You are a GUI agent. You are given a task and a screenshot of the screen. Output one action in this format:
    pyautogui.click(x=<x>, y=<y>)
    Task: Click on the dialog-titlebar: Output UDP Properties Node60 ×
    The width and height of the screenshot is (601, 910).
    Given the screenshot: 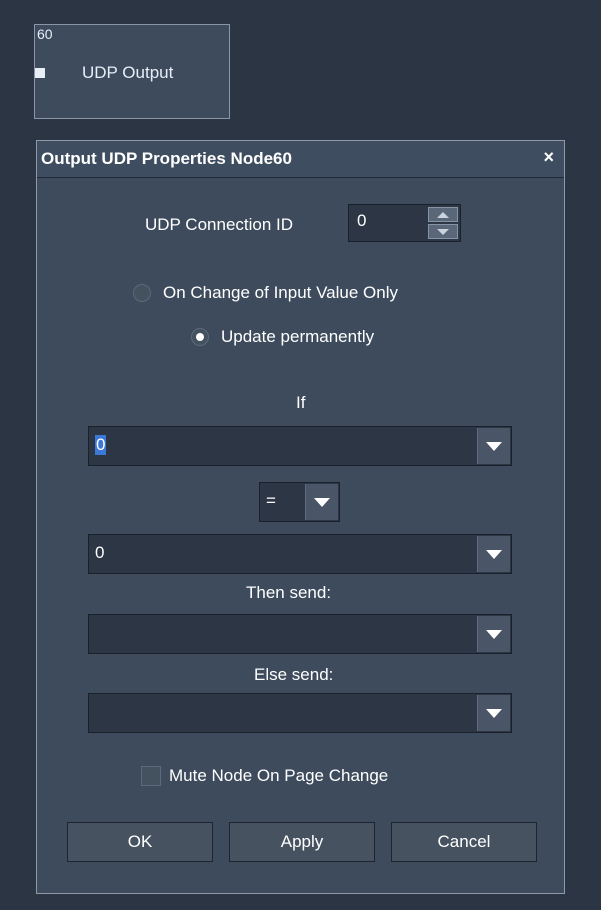 What is the action you would take?
    pyautogui.click(x=300, y=159)
    